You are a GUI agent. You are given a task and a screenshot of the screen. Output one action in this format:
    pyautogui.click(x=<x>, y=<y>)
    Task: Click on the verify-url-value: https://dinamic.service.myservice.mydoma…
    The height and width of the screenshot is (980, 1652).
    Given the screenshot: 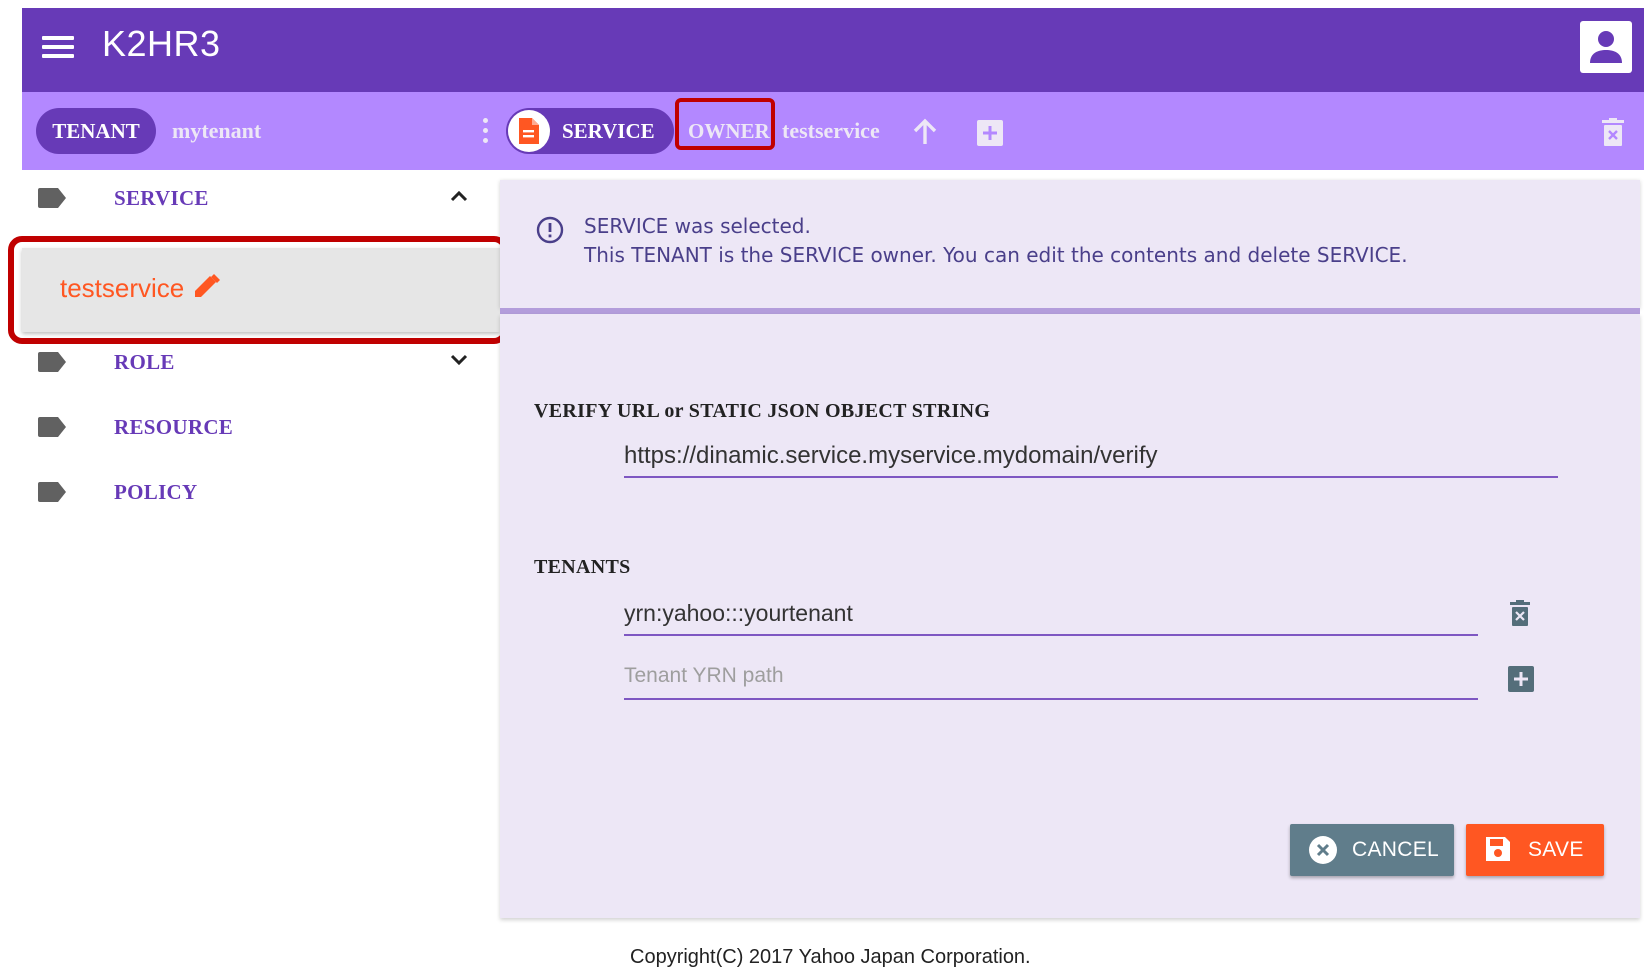 What is the action you would take?
    pyautogui.click(x=891, y=455)
    